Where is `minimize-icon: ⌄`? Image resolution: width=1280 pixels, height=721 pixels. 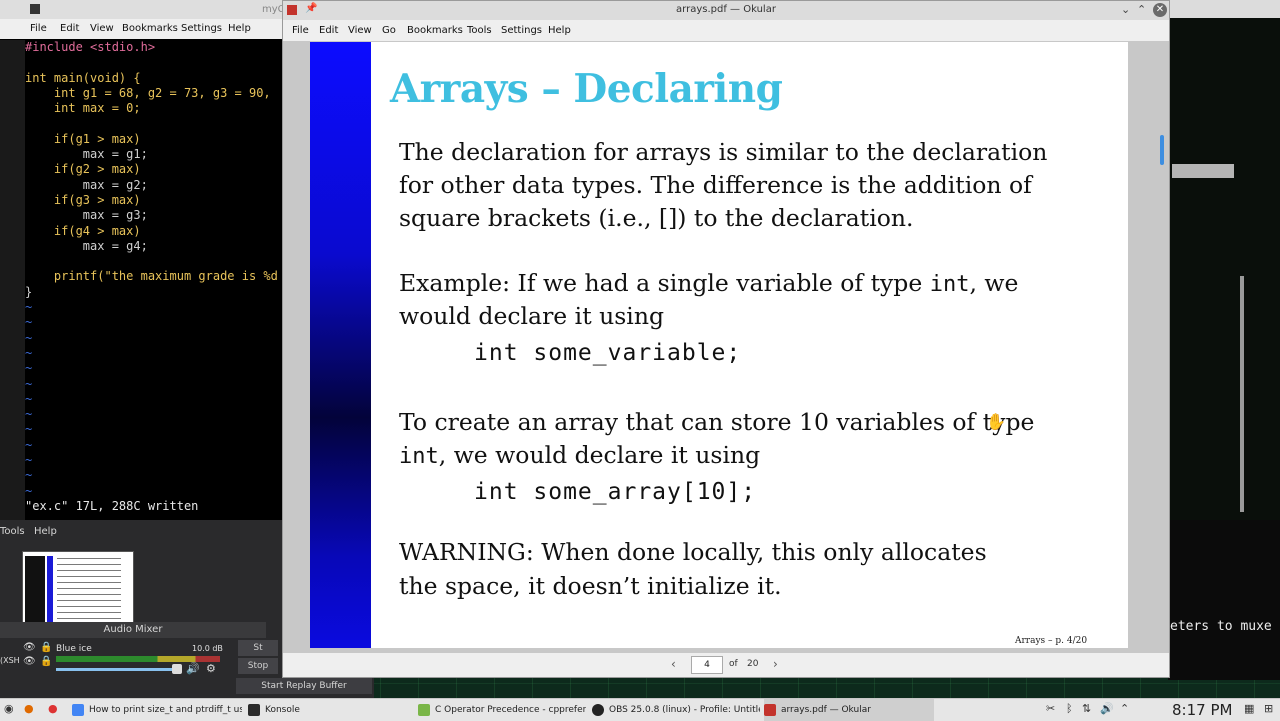
minimize-icon: ⌄ is located at coordinates (1125, 9).